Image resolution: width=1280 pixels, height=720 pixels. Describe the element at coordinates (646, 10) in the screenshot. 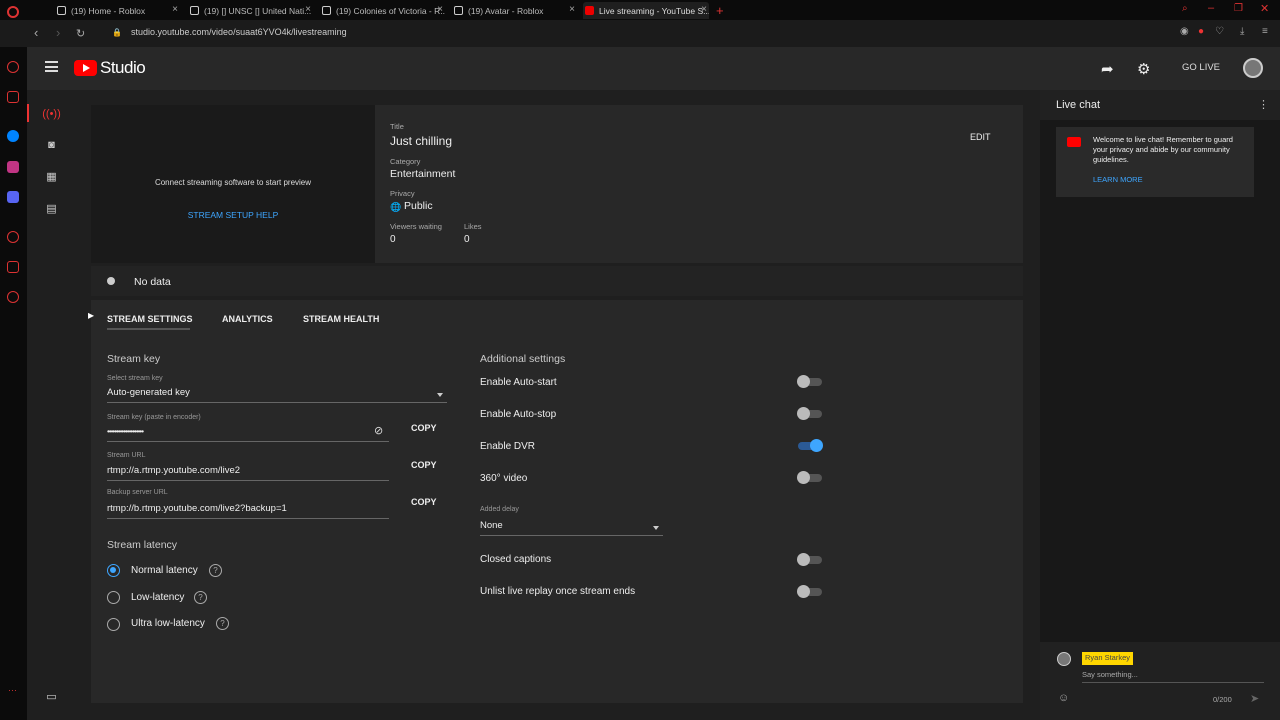

I see `browser-tab-active: Live streaming - YouTube S... ×` at that location.